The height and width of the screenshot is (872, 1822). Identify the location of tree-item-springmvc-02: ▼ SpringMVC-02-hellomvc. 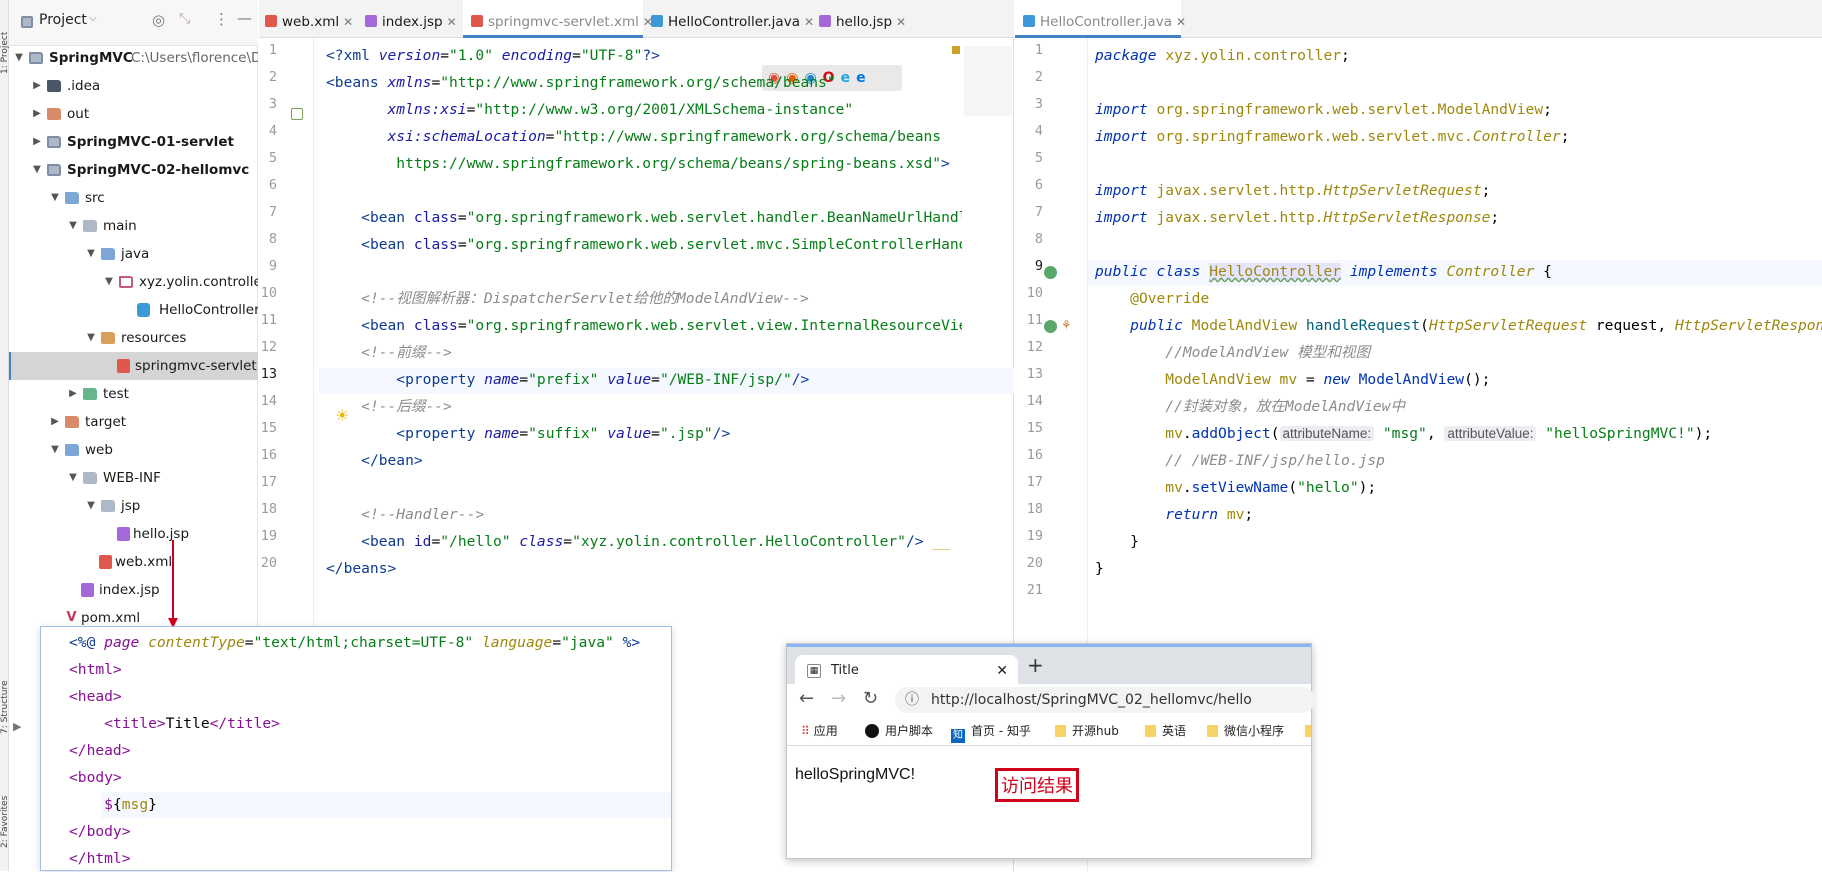
(133, 170).